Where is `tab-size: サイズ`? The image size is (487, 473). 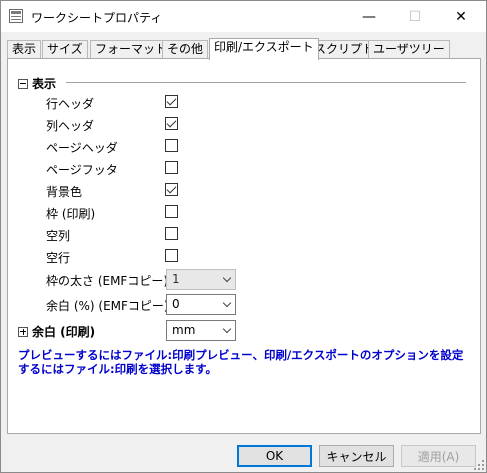
tab-size: サイズ is located at coordinates (65, 49).